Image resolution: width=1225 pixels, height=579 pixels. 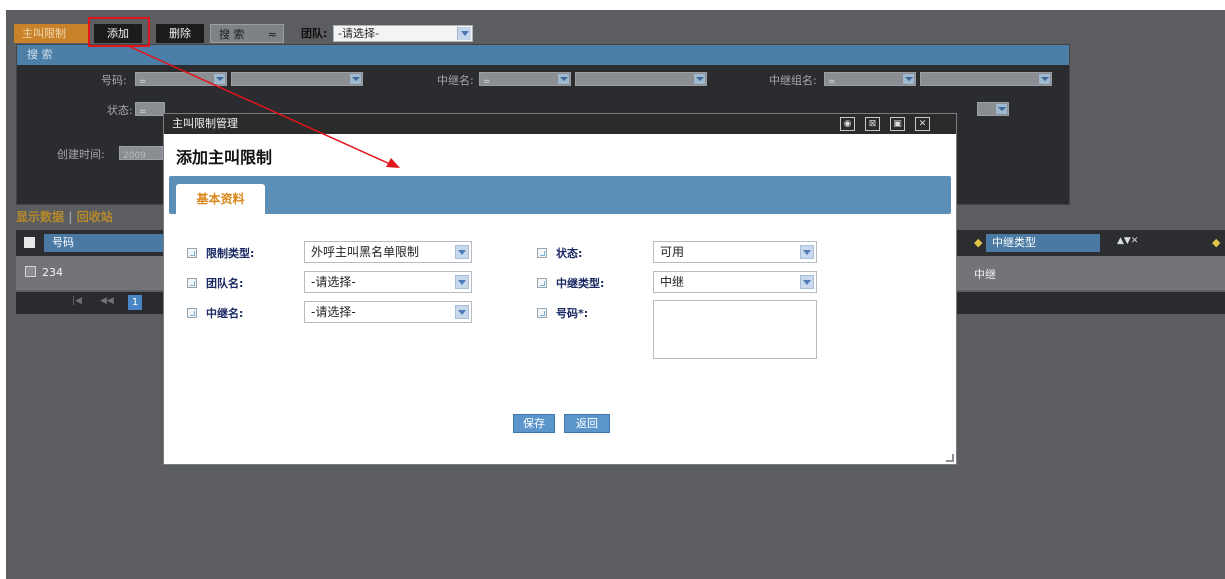 What do you see at coordinates (735, 329) in the screenshot?
I see `number-textarea` at bounding box center [735, 329].